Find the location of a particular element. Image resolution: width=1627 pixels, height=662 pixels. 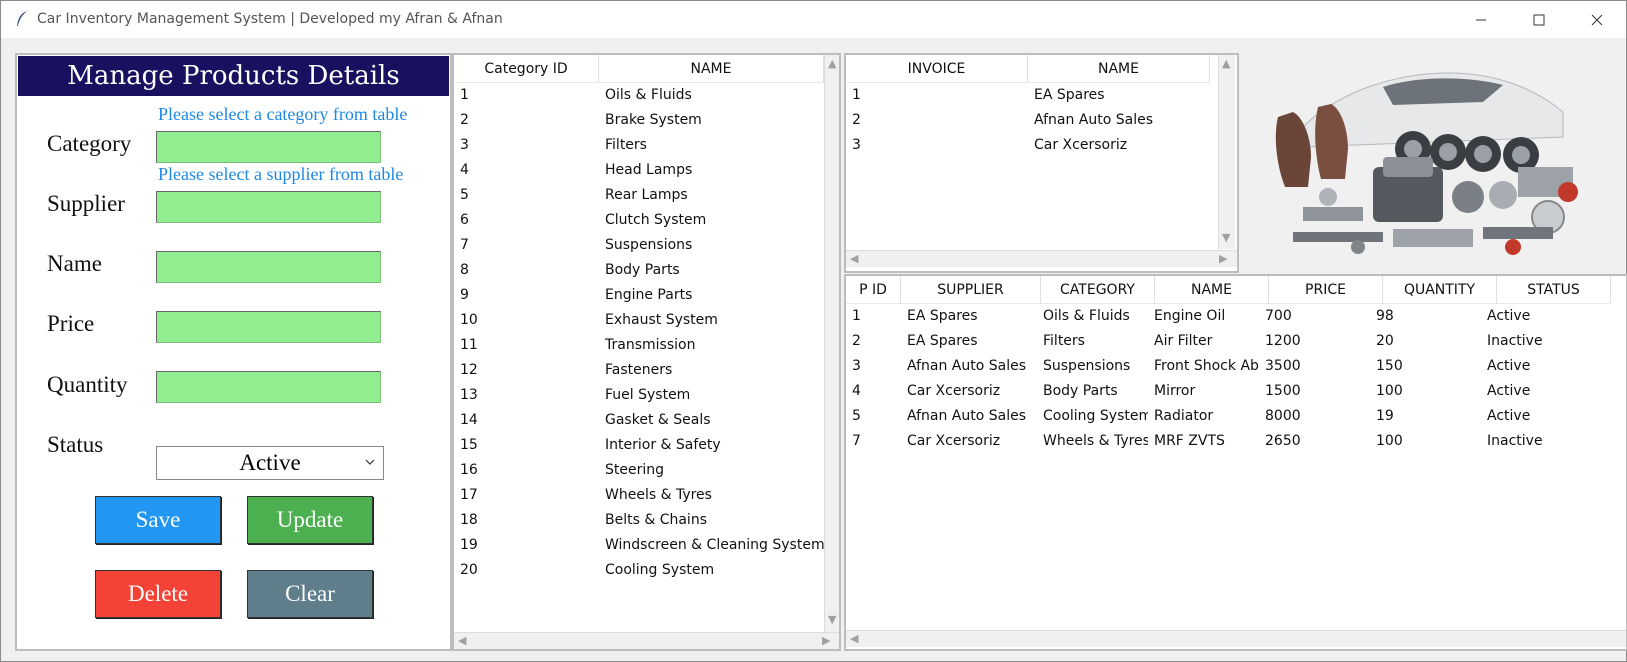

column-header-category: CATEGORY is located at coordinates (1098, 290).